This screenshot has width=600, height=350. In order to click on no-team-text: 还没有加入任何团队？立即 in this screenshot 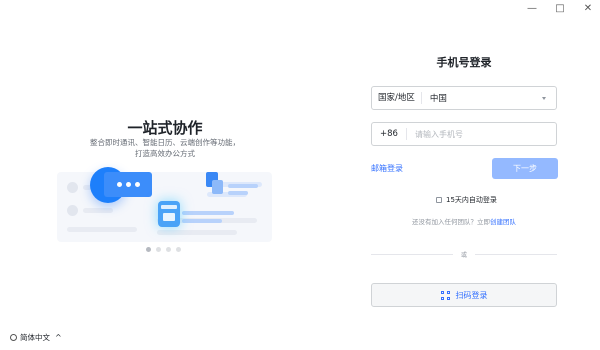, I will do `click(451, 222)`.